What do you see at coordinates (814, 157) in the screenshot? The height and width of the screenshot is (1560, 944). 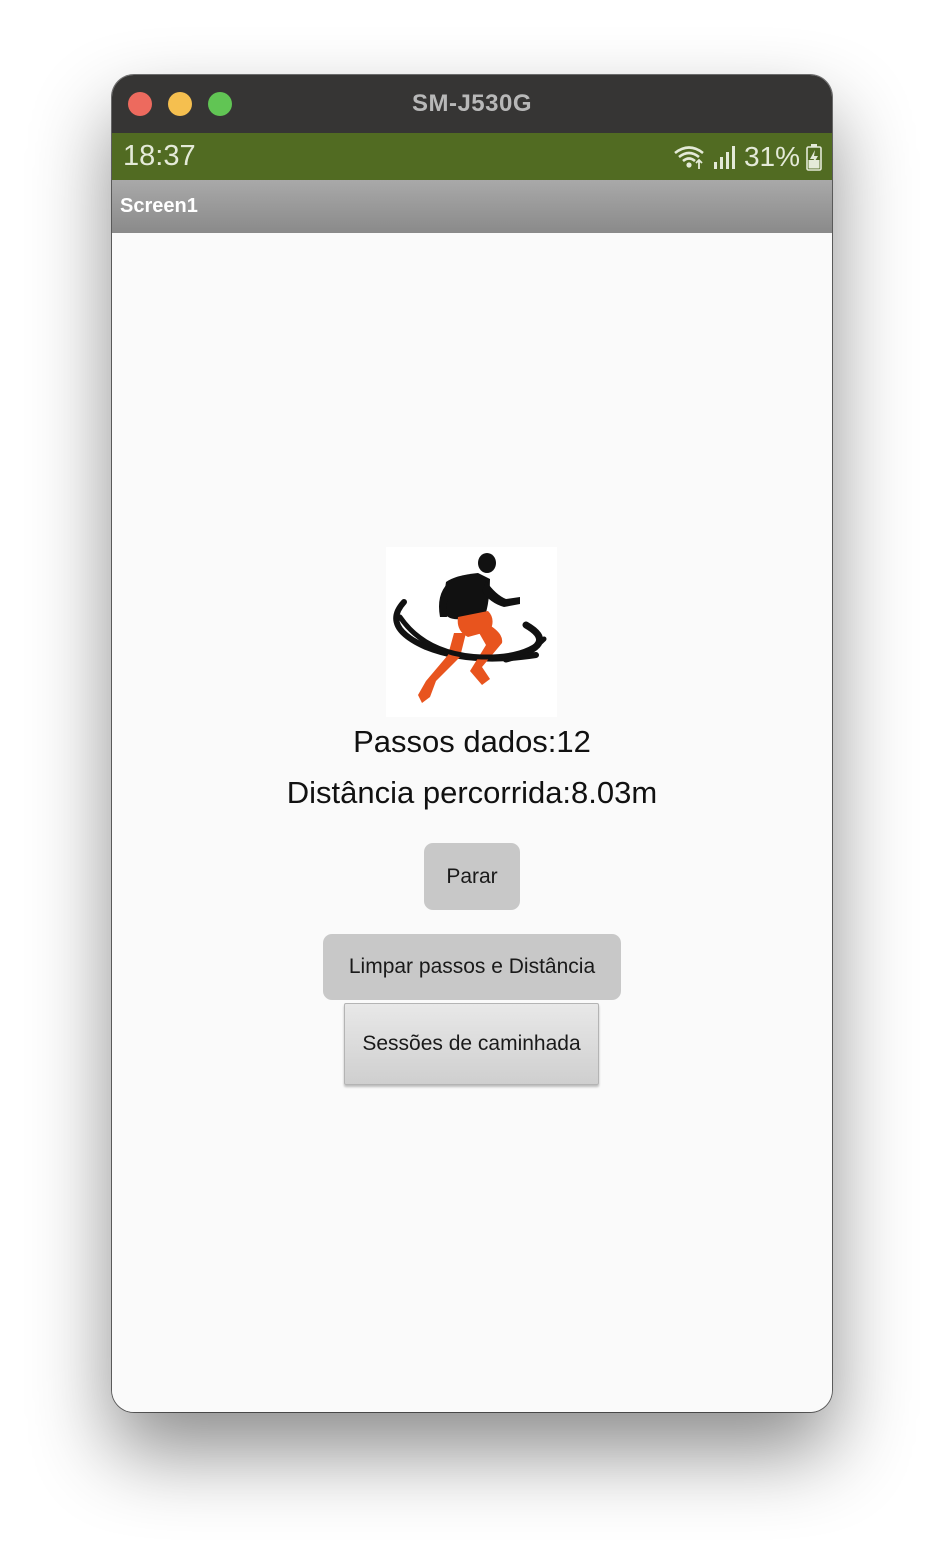 I see `battery-charging-icon` at bounding box center [814, 157].